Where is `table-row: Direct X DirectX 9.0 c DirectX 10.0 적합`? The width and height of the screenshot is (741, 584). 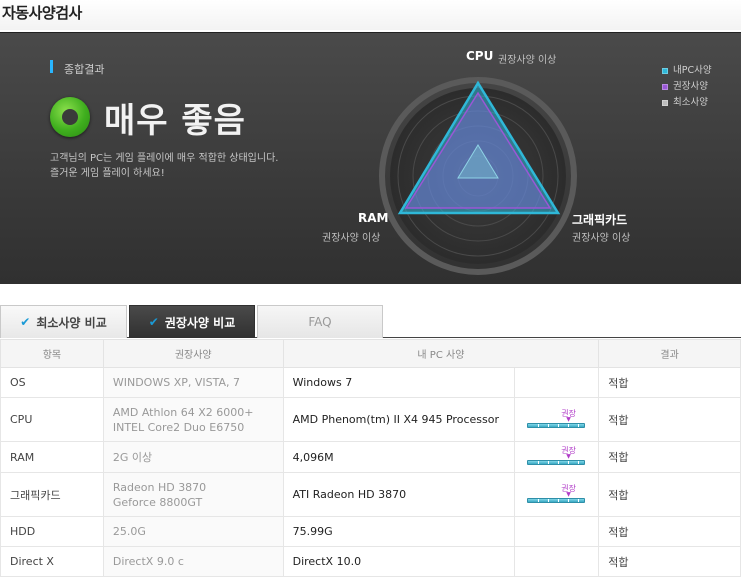
table-row: Direct X DirectX 9.0 c DirectX 10.0 적합 is located at coordinates (370, 561).